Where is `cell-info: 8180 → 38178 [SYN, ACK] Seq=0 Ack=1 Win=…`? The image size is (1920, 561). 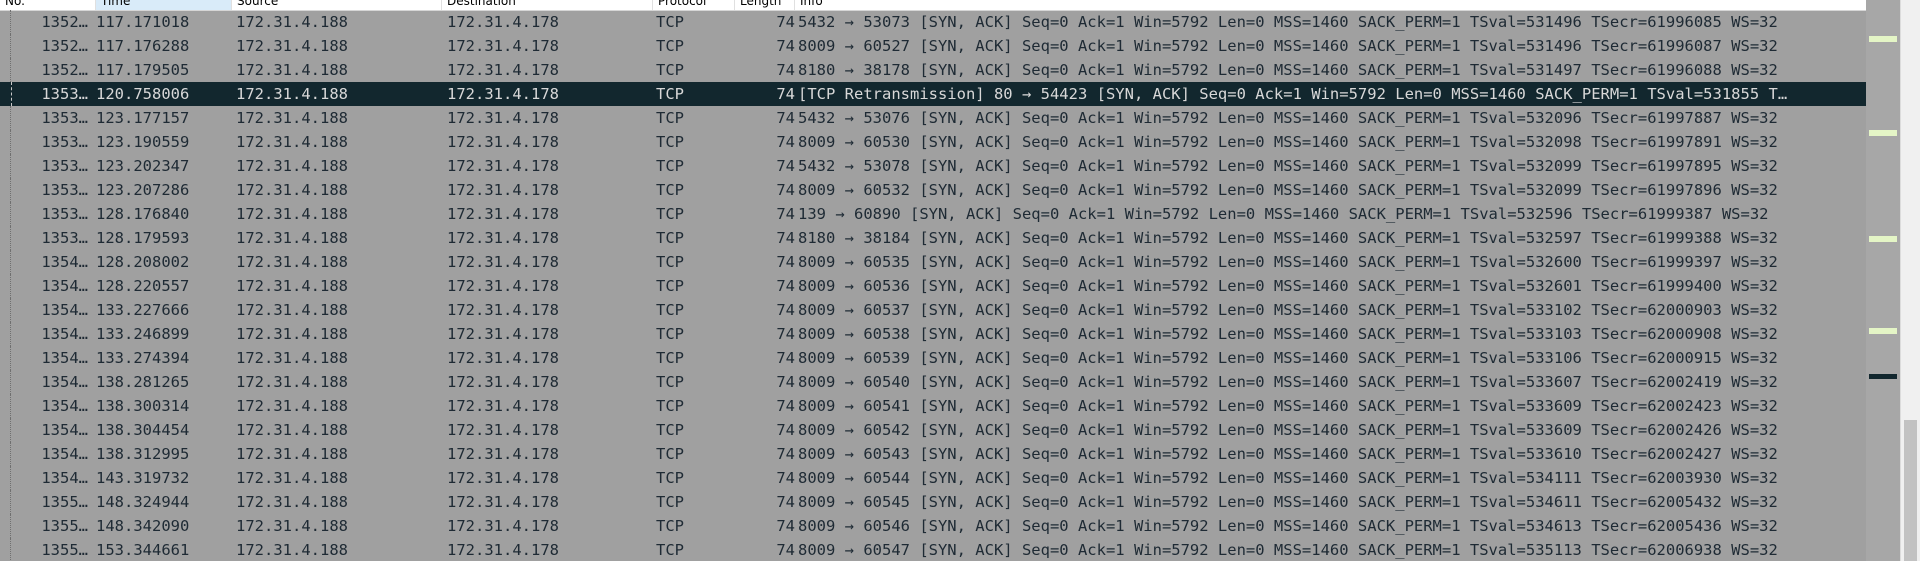 cell-info: 8180 → 38178 [SYN, ACK] Seq=0 Ack=1 Win=… is located at coordinates (1288, 70).